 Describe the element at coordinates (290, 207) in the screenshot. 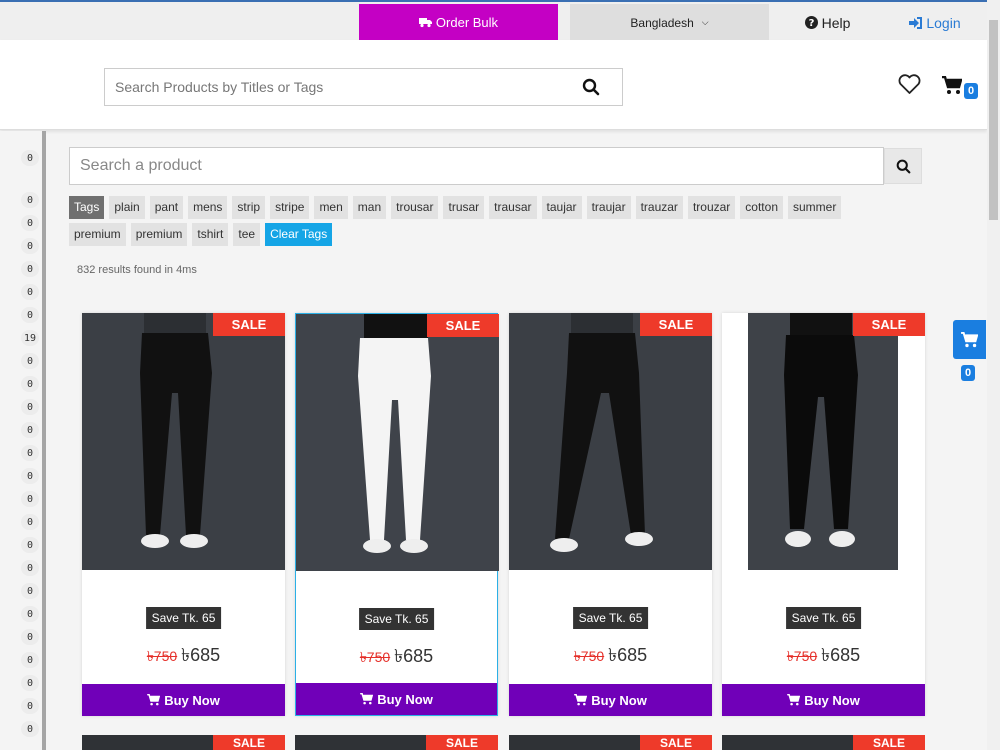

I see `tag-chip: stripe` at that location.